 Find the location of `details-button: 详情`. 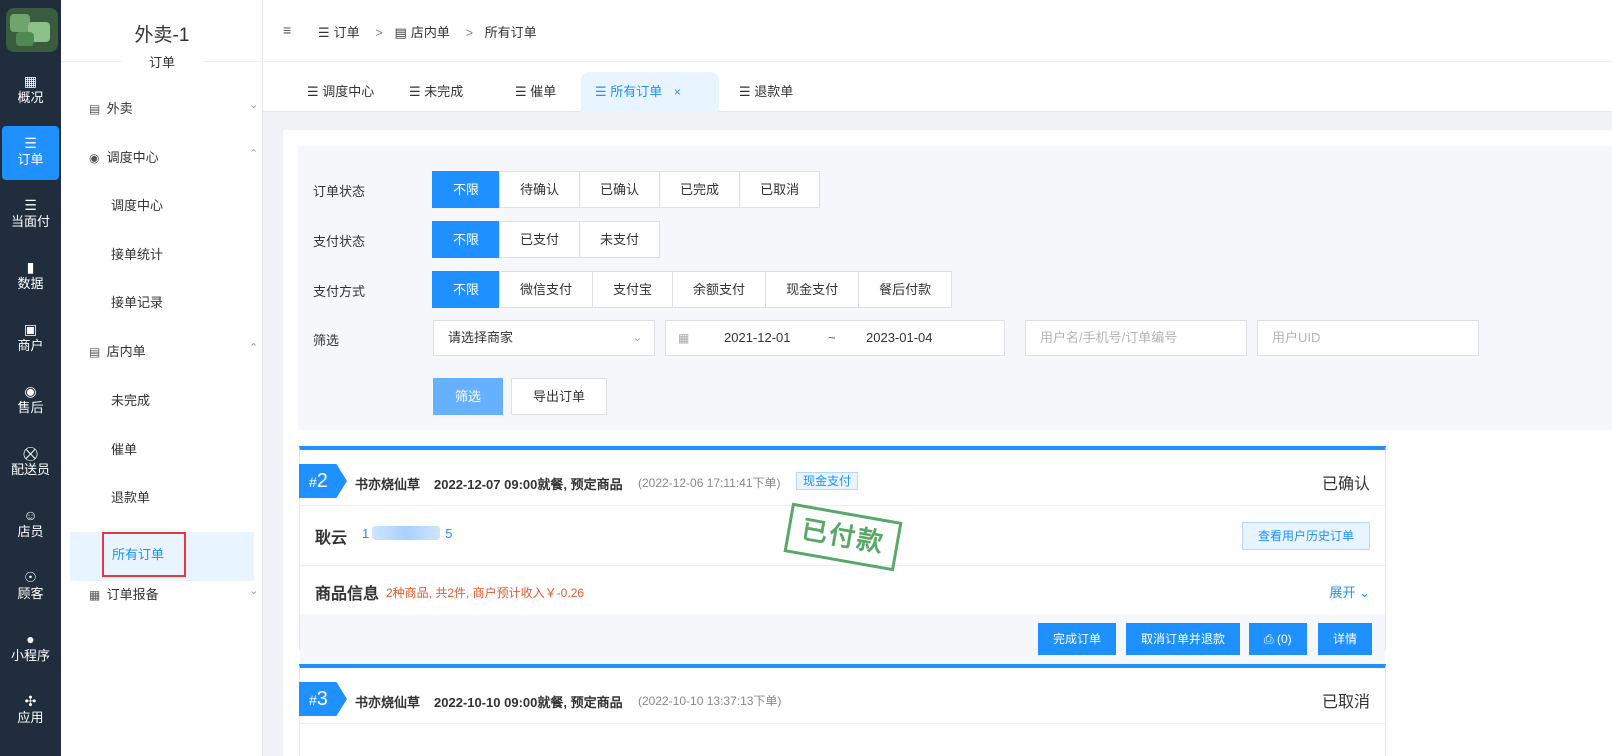

details-button: 详情 is located at coordinates (1345, 639).